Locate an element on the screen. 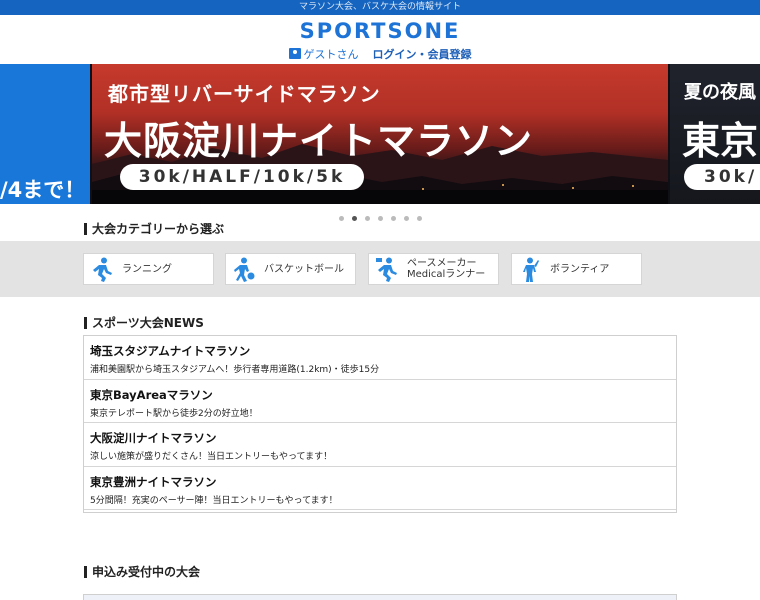  login-register-link: ログイン・会員登録 is located at coordinates (422, 54).